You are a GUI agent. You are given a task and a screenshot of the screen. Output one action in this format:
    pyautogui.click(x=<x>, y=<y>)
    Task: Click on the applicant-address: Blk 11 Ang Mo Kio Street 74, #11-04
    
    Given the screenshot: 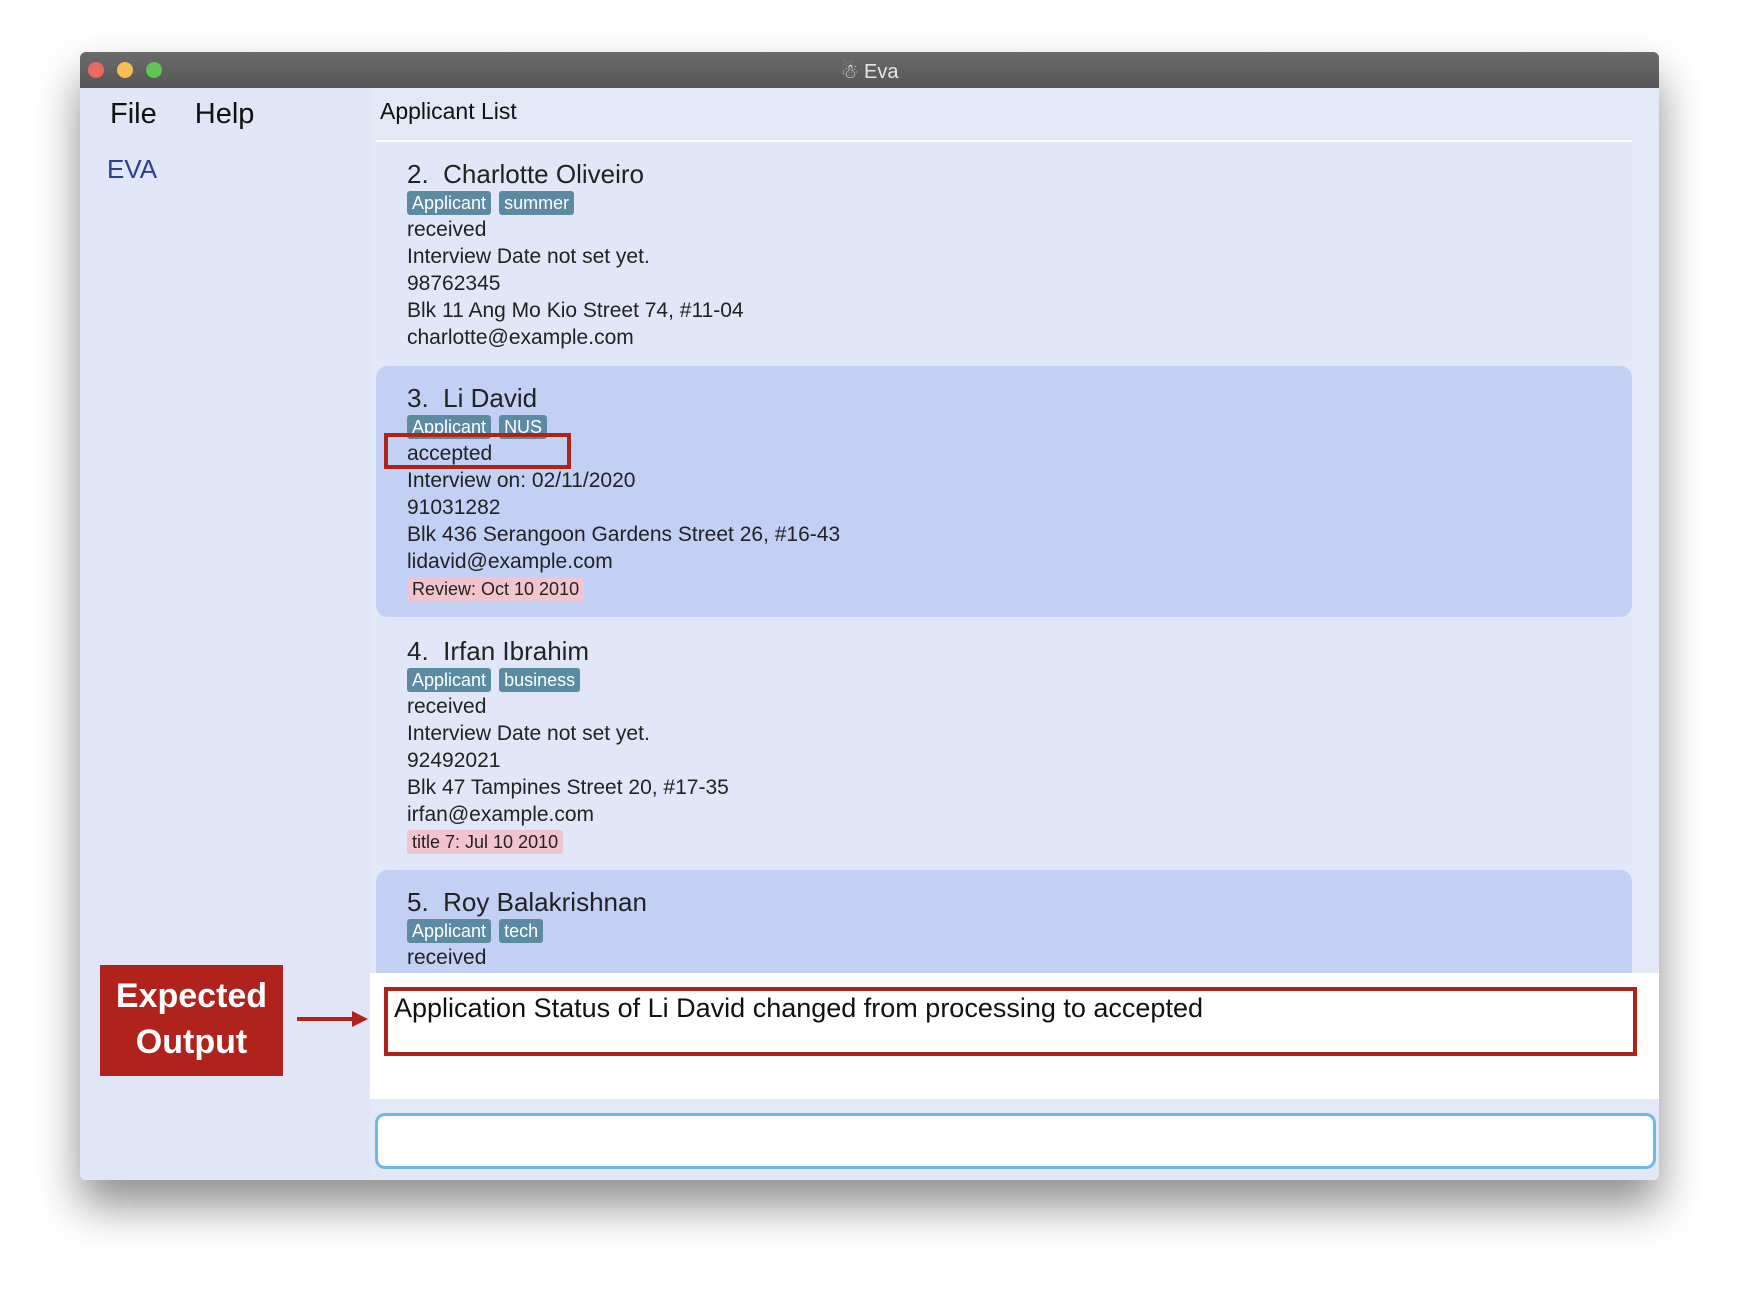 What is the action you would take?
    pyautogui.click(x=575, y=310)
    